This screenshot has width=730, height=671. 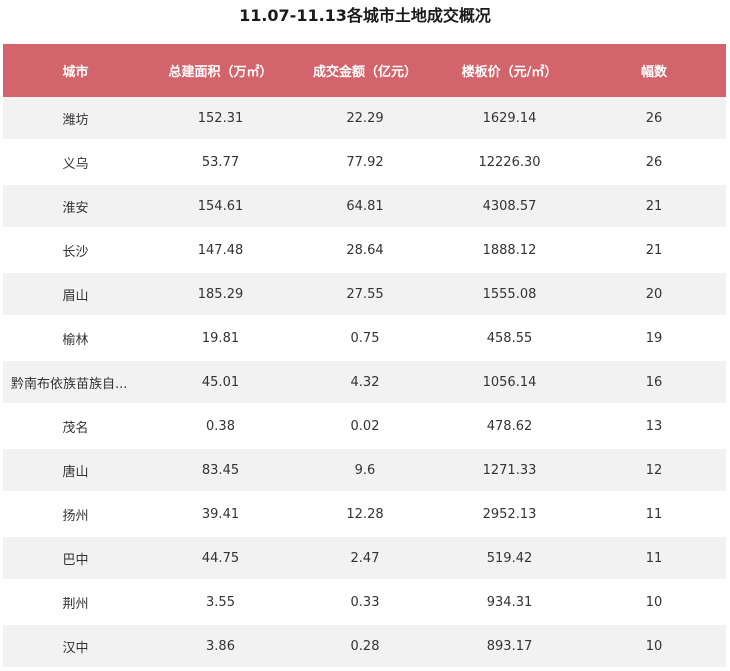 What do you see at coordinates (75, 426) in the screenshot?
I see `cell-city: 茂名` at bounding box center [75, 426].